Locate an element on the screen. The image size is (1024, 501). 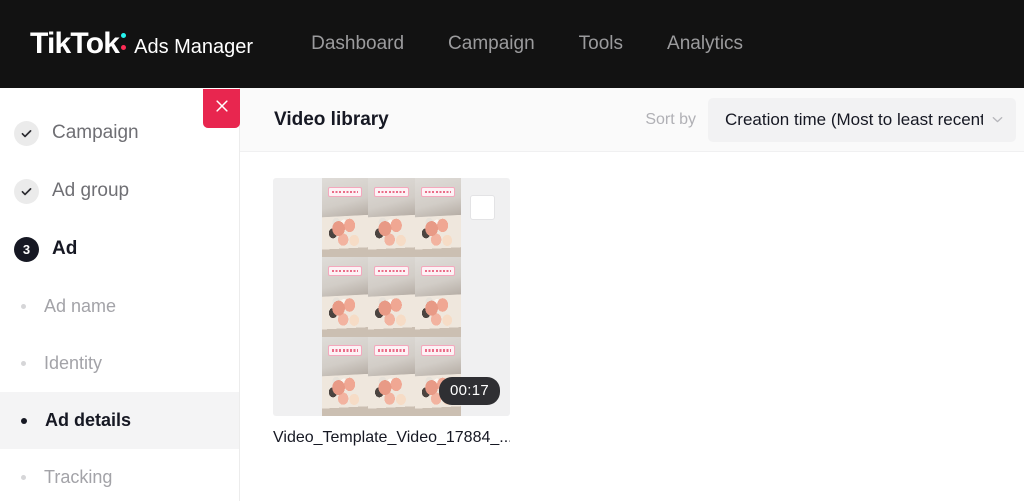
sidebar-item-label: Tracking is located at coordinates (78, 477).